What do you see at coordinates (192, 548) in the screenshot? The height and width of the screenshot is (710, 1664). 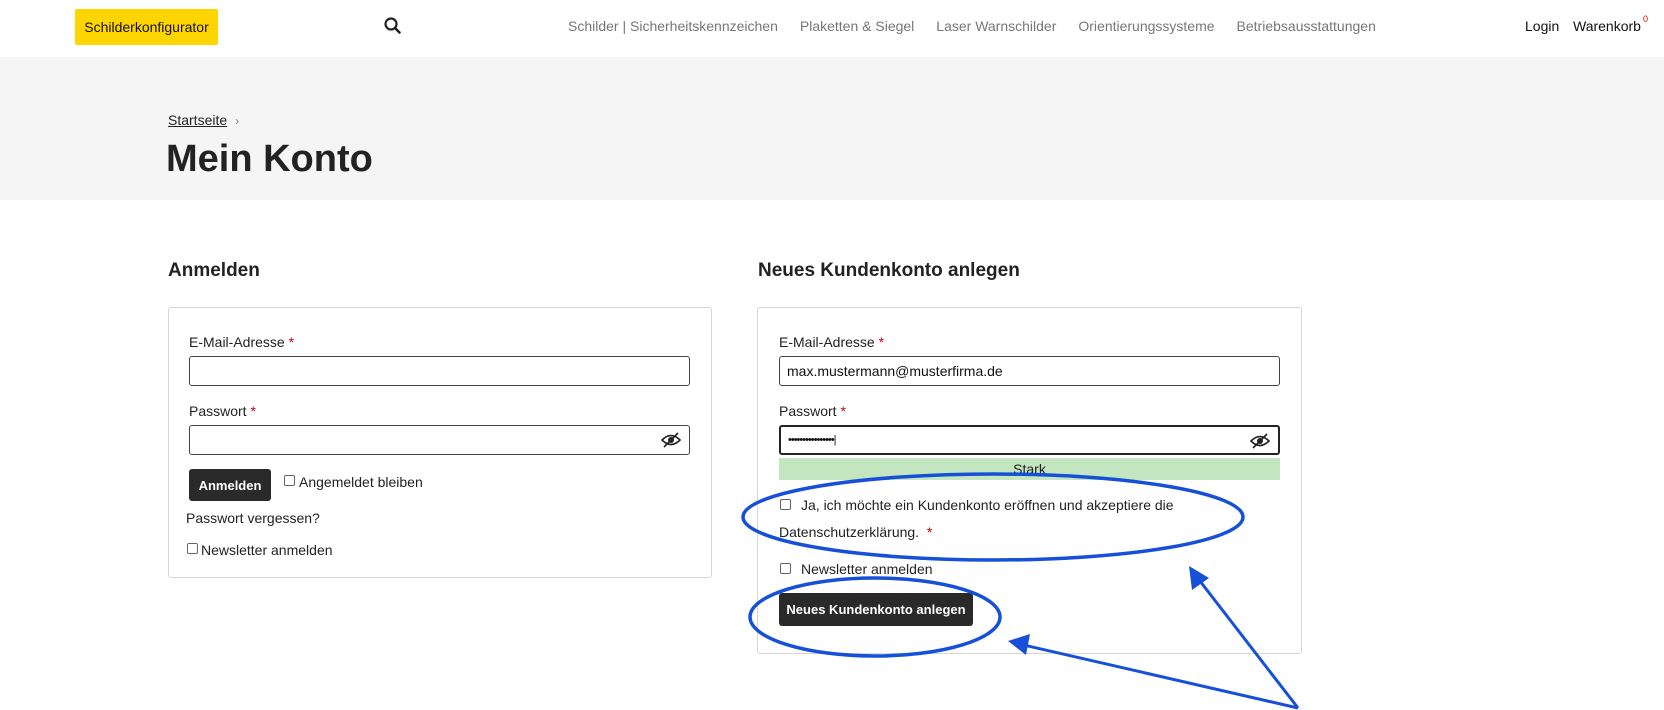 I see `login-newsletter-checkbox` at bounding box center [192, 548].